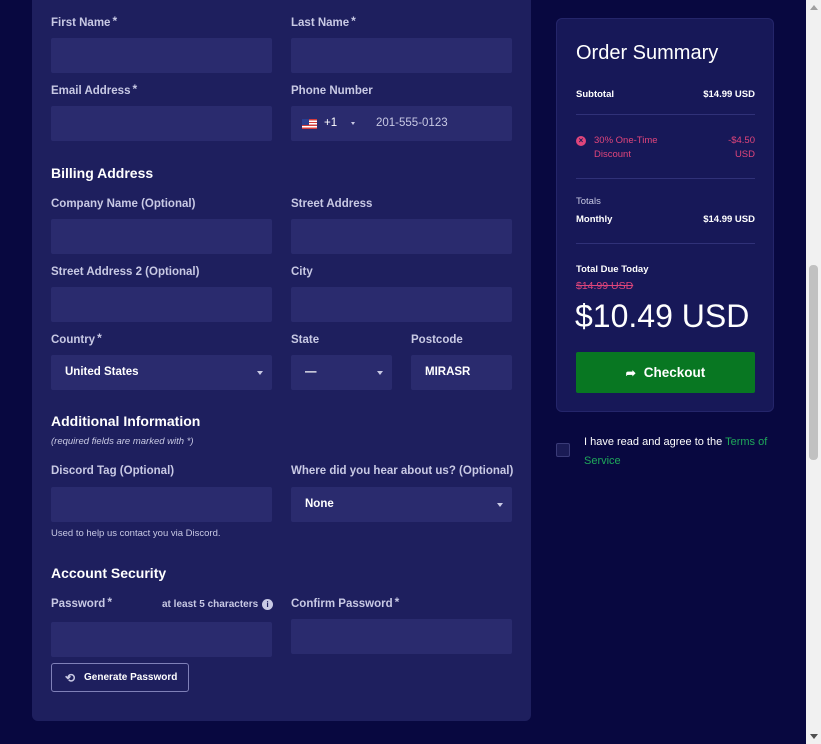  Describe the element at coordinates (741, 147) in the screenshot. I see `discount-value: -$4.50 USD` at that location.